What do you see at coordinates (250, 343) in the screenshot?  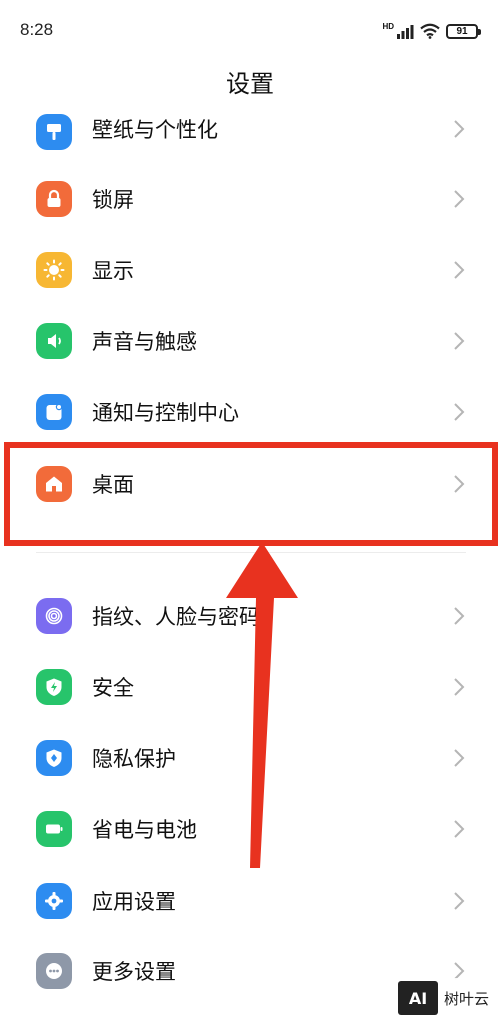 I see `settings-item-sound: 声音与触感` at bounding box center [250, 343].